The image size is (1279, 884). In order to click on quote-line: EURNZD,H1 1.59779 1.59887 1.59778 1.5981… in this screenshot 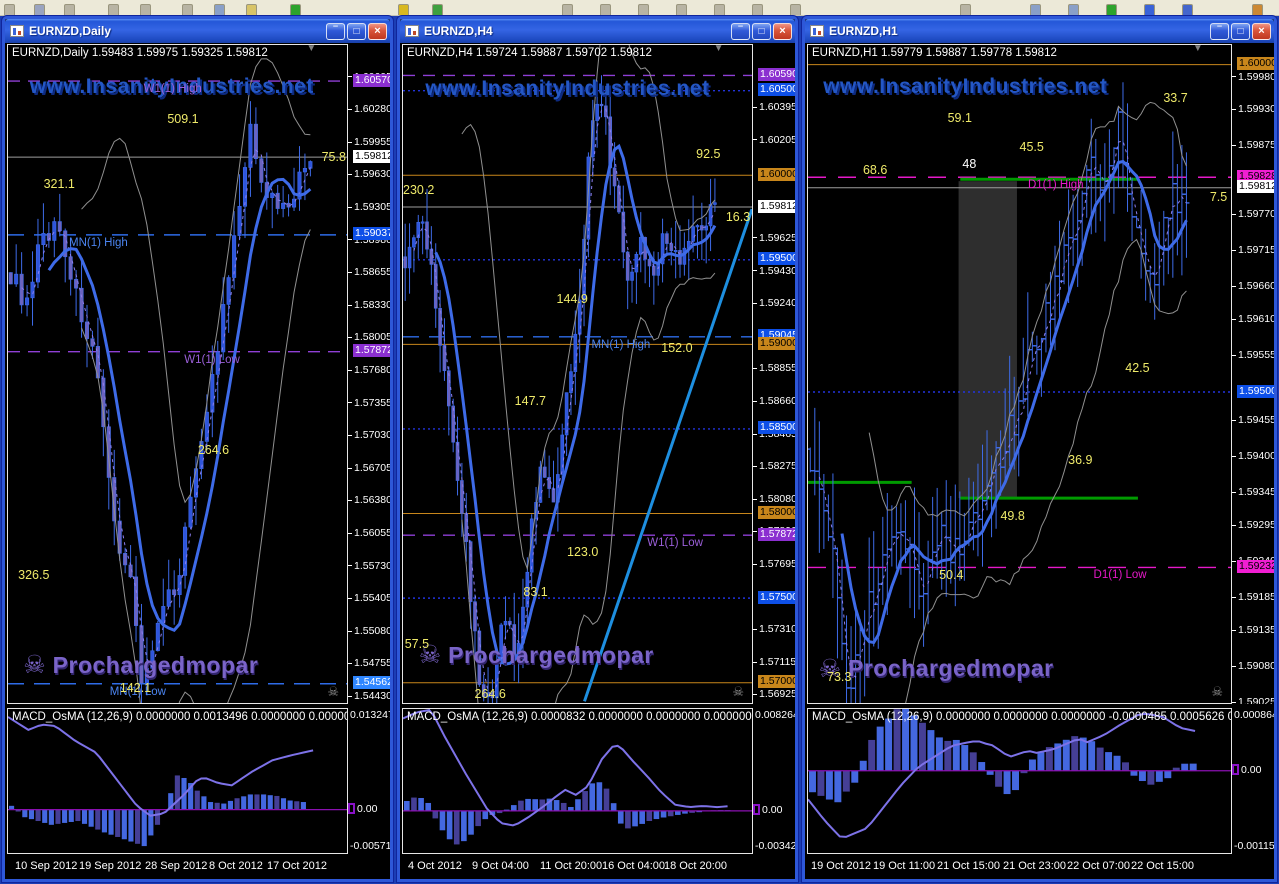, I will do `click(934, 53)`.